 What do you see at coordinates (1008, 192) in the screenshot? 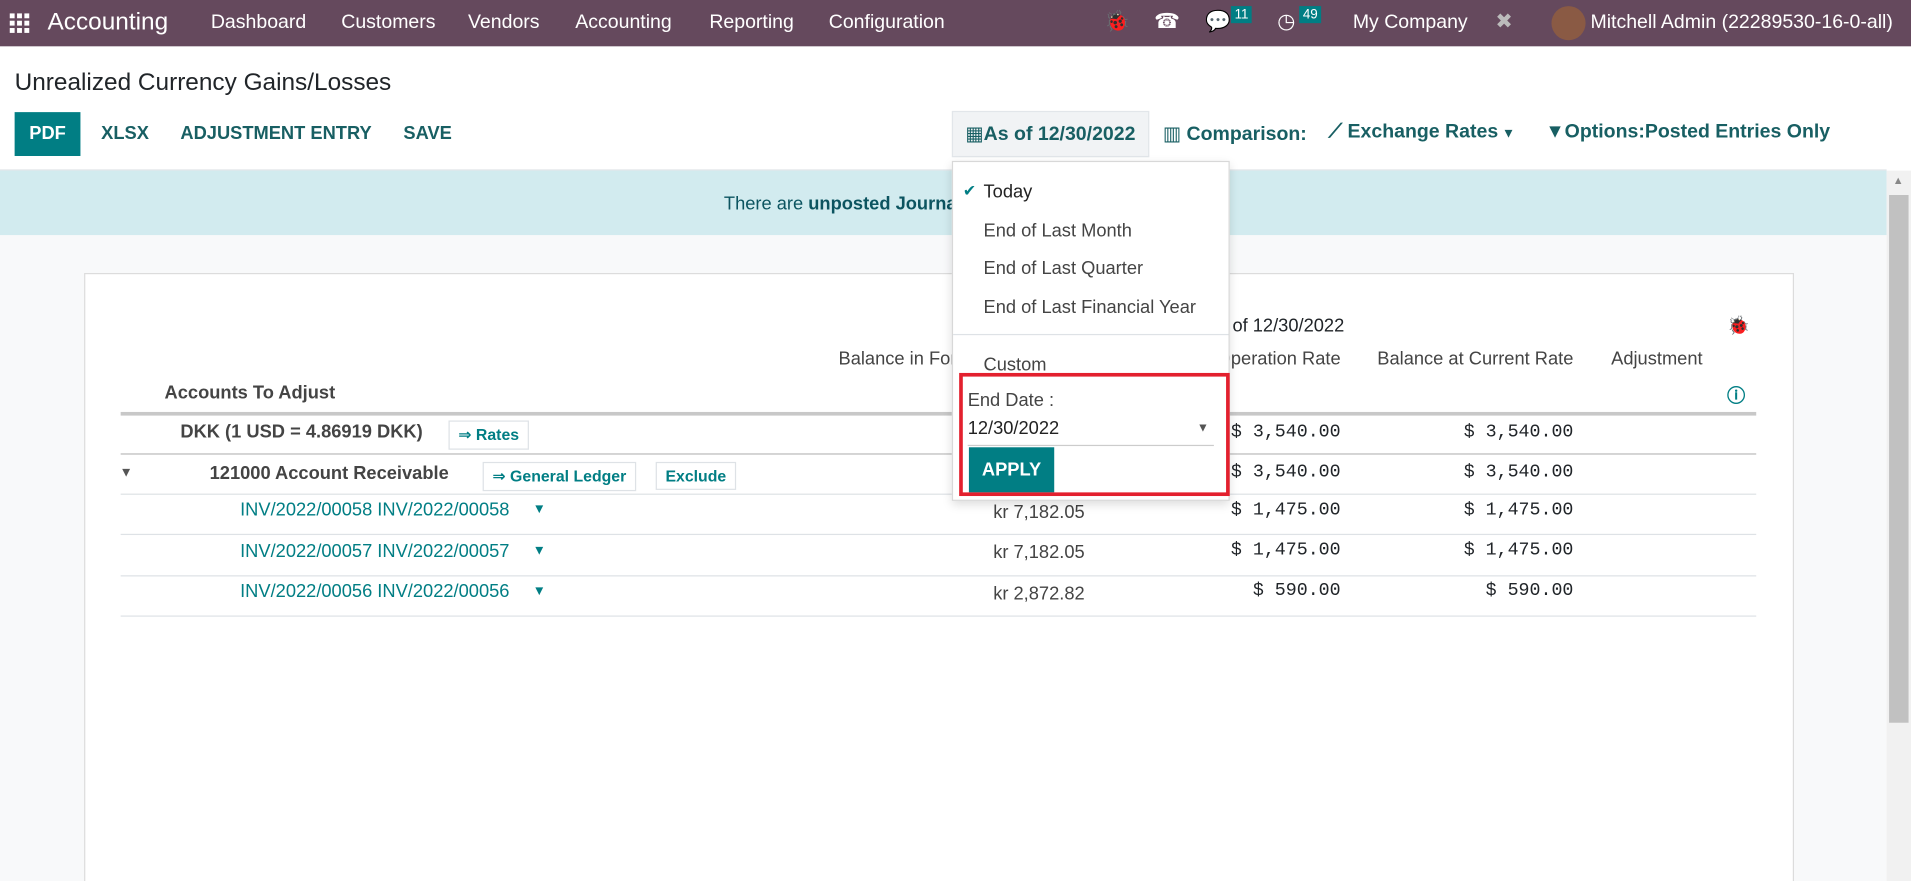
I see `menu-item-today: Today` at bounding box center [1008, 192].